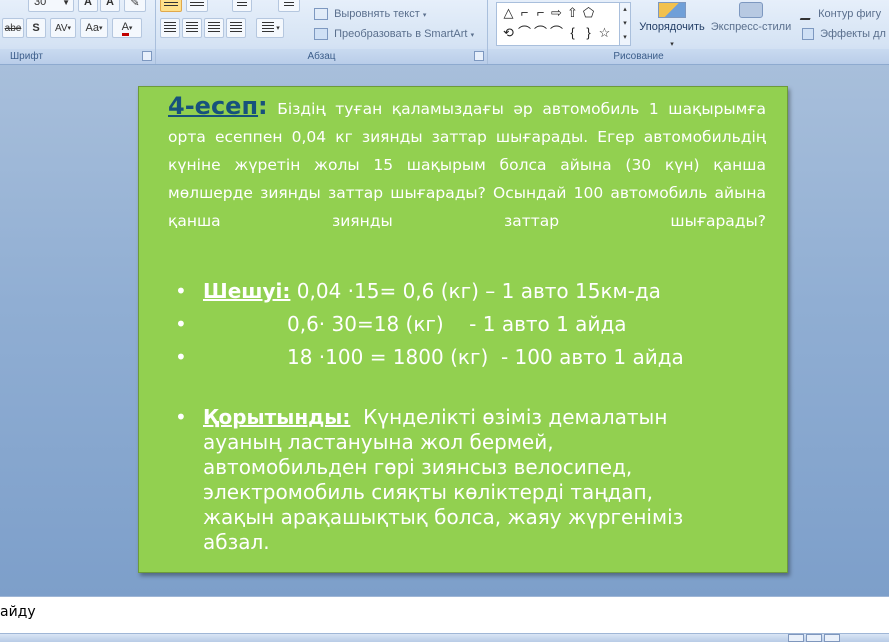  I want to click on font-color-top-button: A, so click(88, 6).